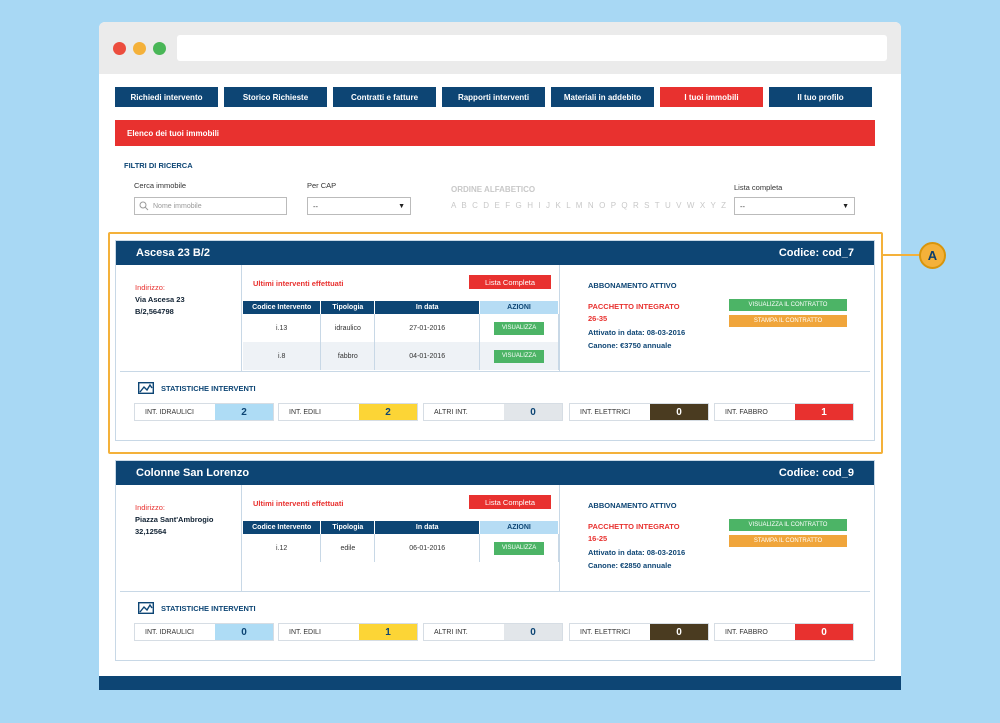 The height and width of the screenshot is (723, 1000). Describe the element at coordinates (315, 206) in the screenshot. I see `cap-value: --` at that location.